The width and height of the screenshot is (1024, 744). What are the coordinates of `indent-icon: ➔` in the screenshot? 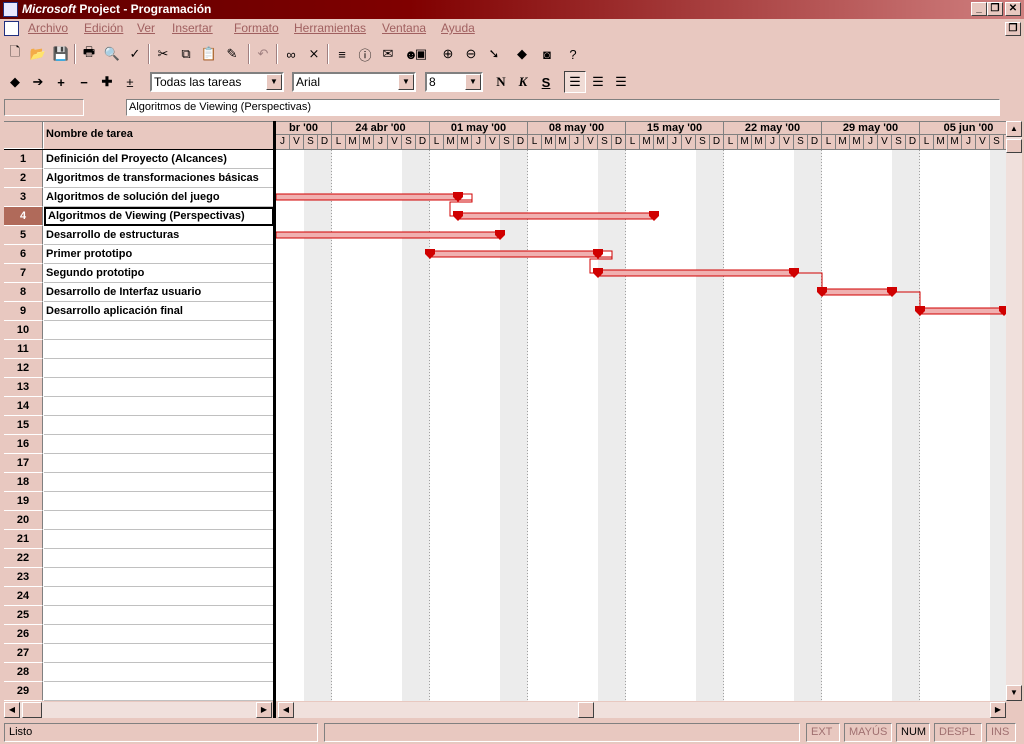 It's located at (38, 82).